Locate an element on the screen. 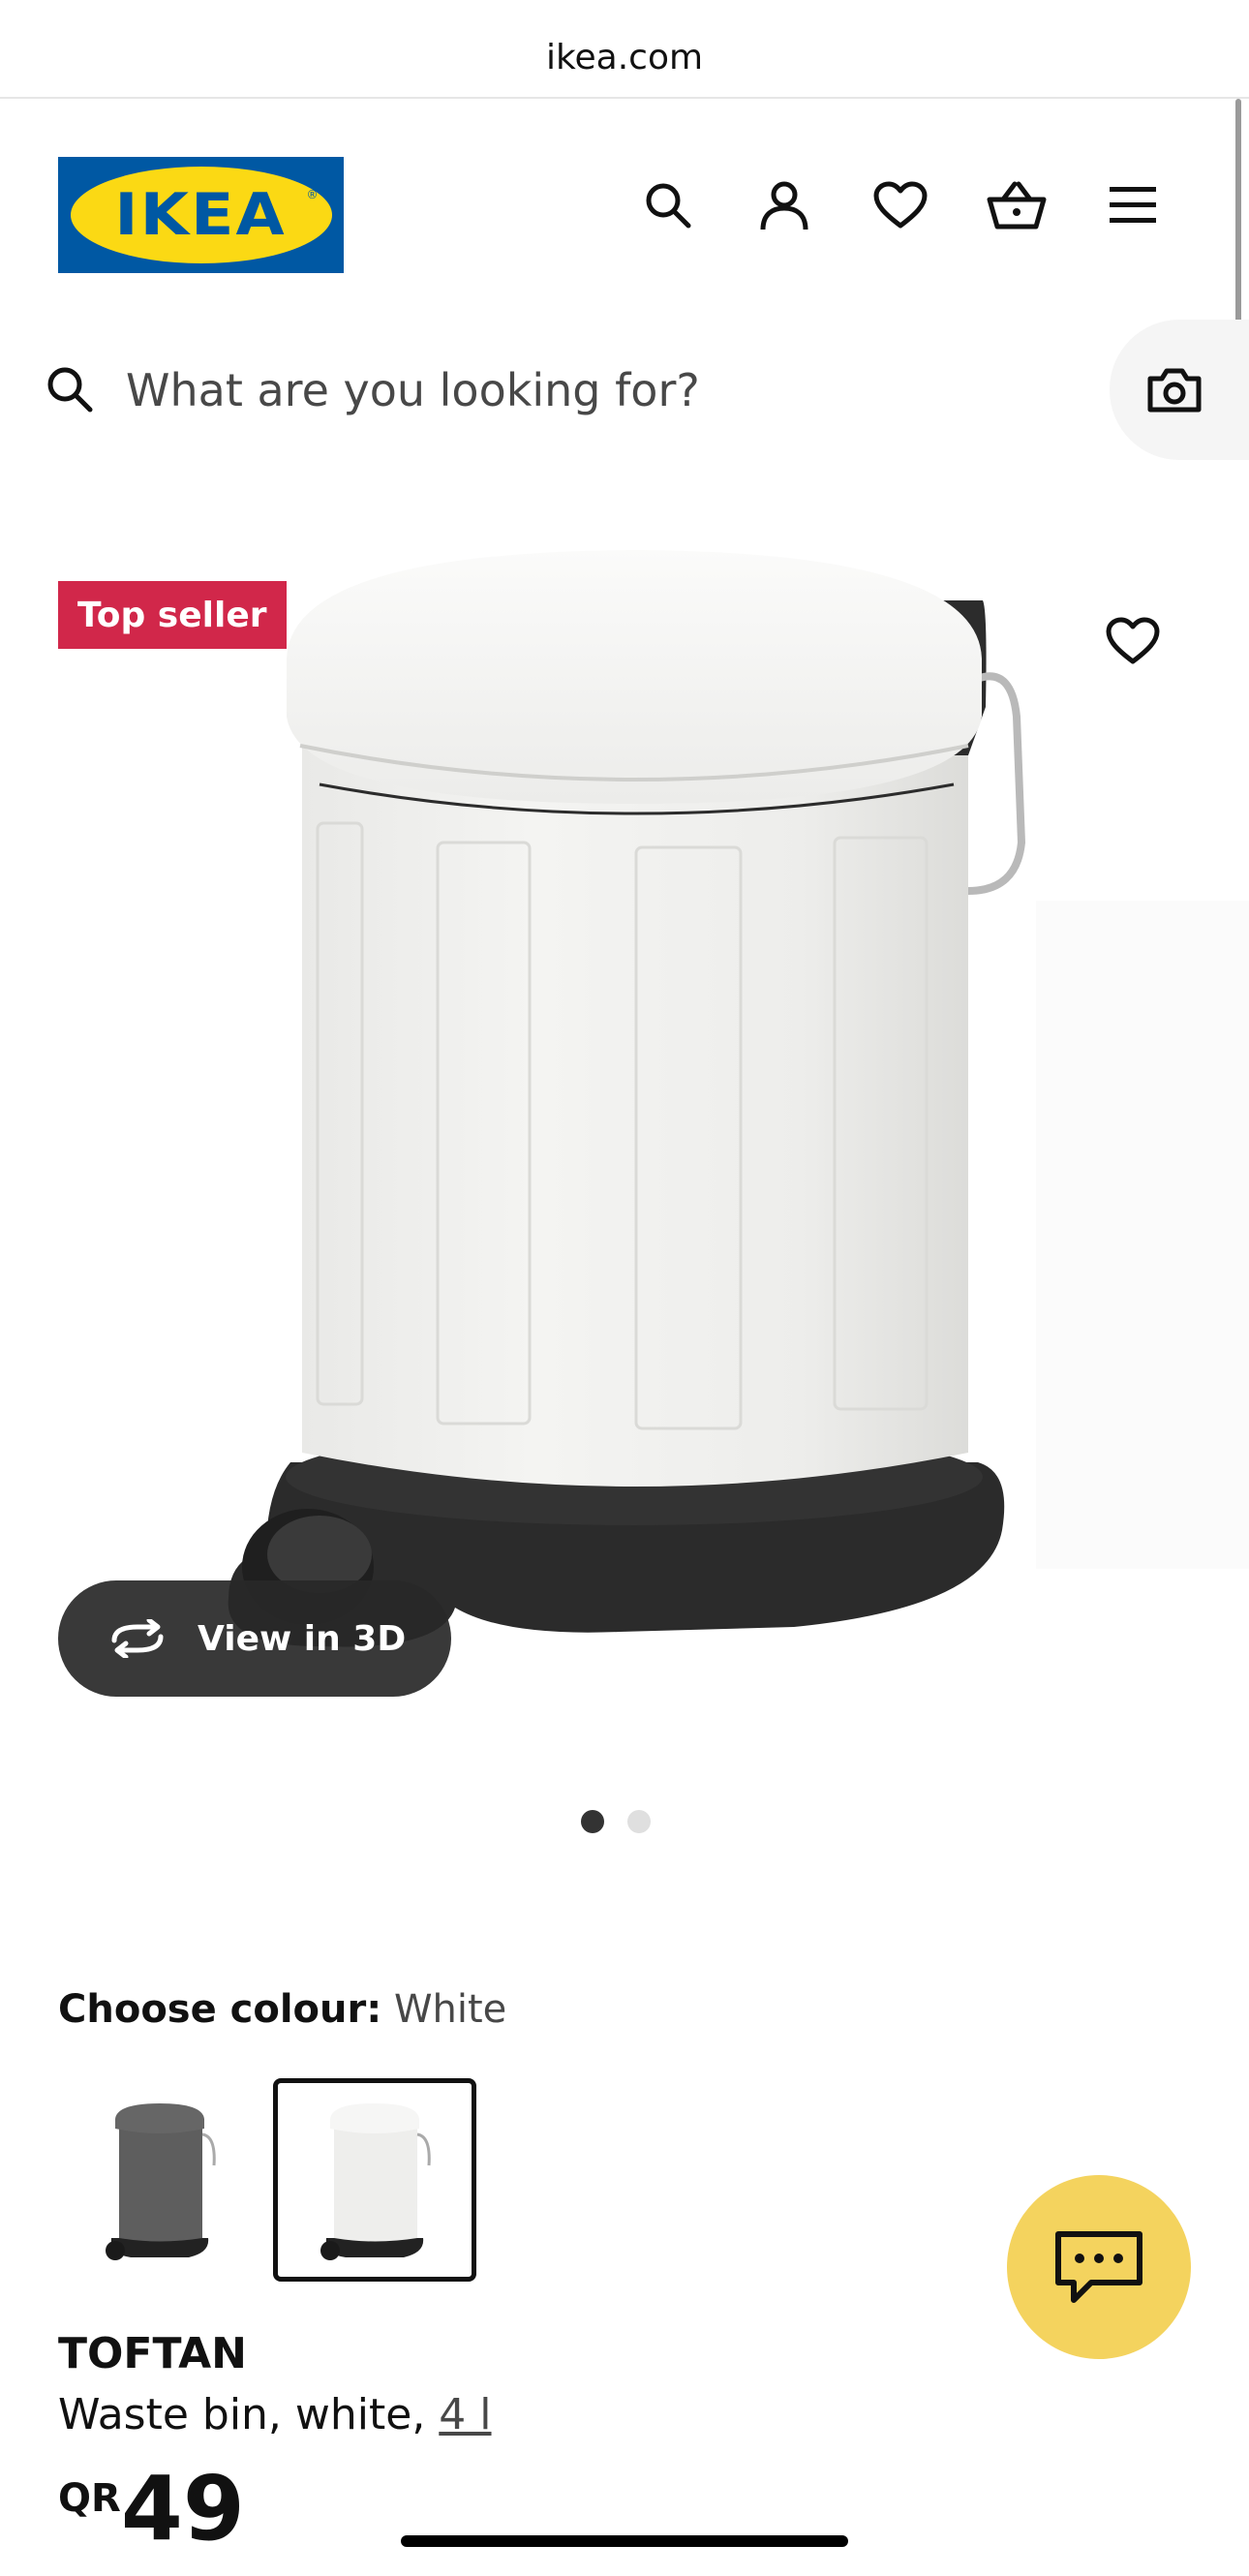  url-text: ikea.com is located at coordinates (624, 57).